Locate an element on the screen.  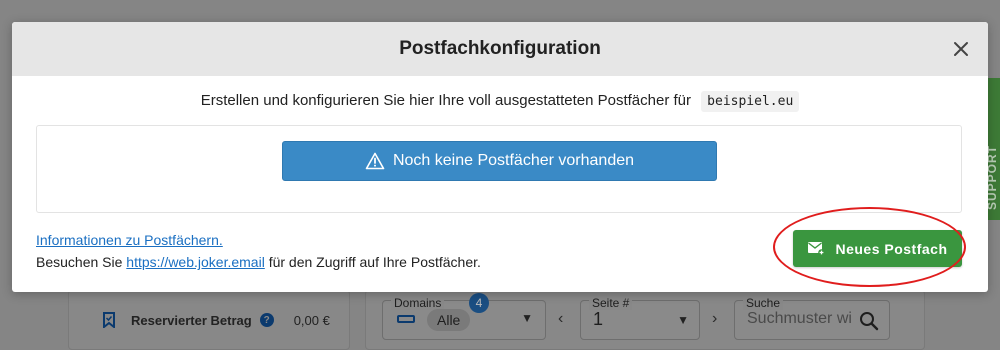
annotation-highlight is located at coordinates (869, 247).